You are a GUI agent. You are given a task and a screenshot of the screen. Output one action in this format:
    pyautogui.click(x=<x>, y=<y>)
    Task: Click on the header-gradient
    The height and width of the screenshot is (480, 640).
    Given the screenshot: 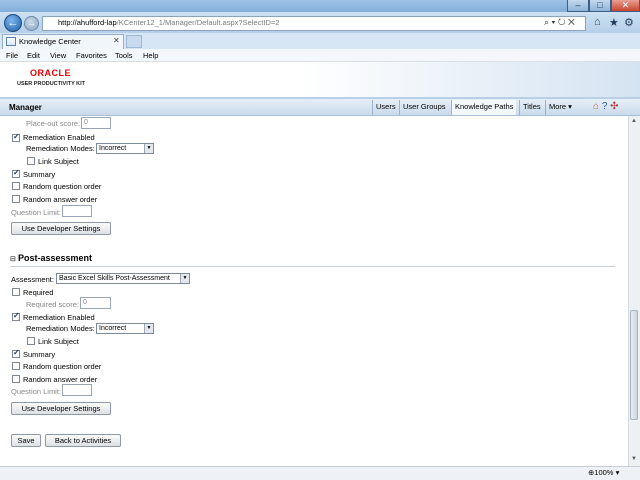 What is the action you would take?
    pyautogui.click(x=470, y=80)
    